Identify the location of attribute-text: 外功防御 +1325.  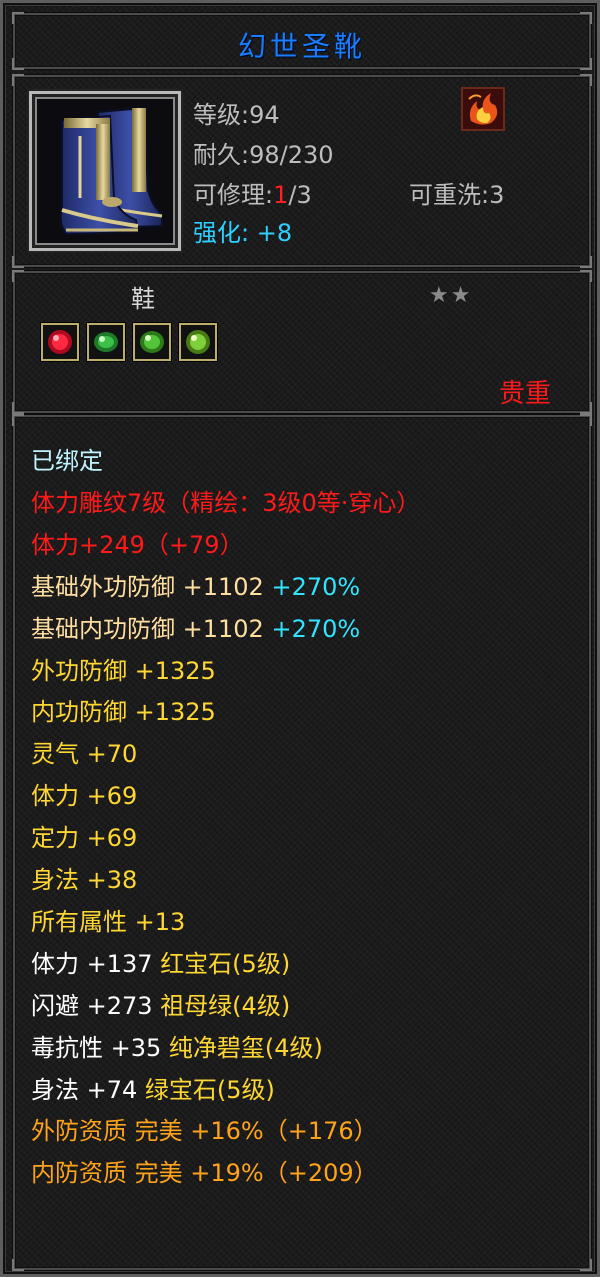
(123, 670).